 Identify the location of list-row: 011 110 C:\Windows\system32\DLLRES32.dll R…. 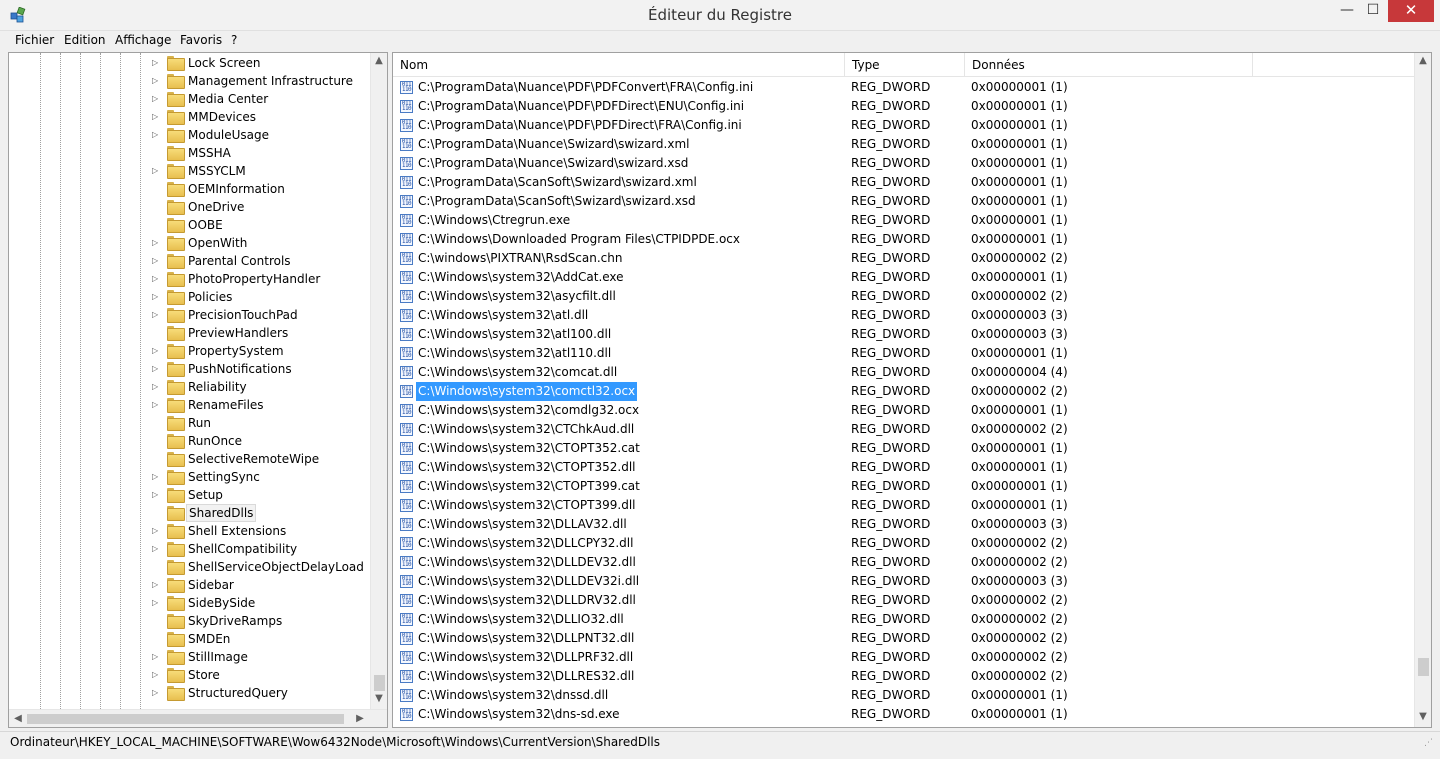
(904, 676).